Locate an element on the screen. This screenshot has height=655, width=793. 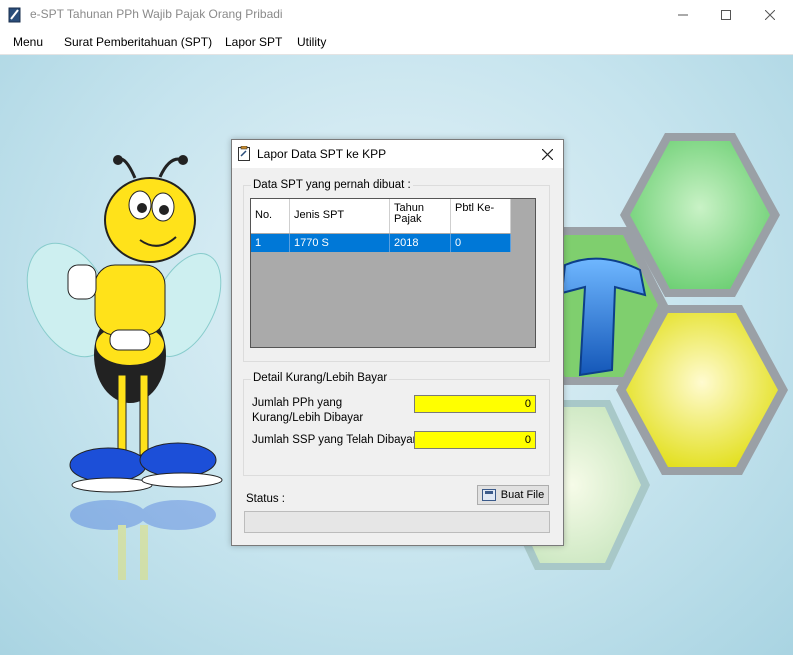
menu-item-utility: Utility is located at coordinates (311, 42).